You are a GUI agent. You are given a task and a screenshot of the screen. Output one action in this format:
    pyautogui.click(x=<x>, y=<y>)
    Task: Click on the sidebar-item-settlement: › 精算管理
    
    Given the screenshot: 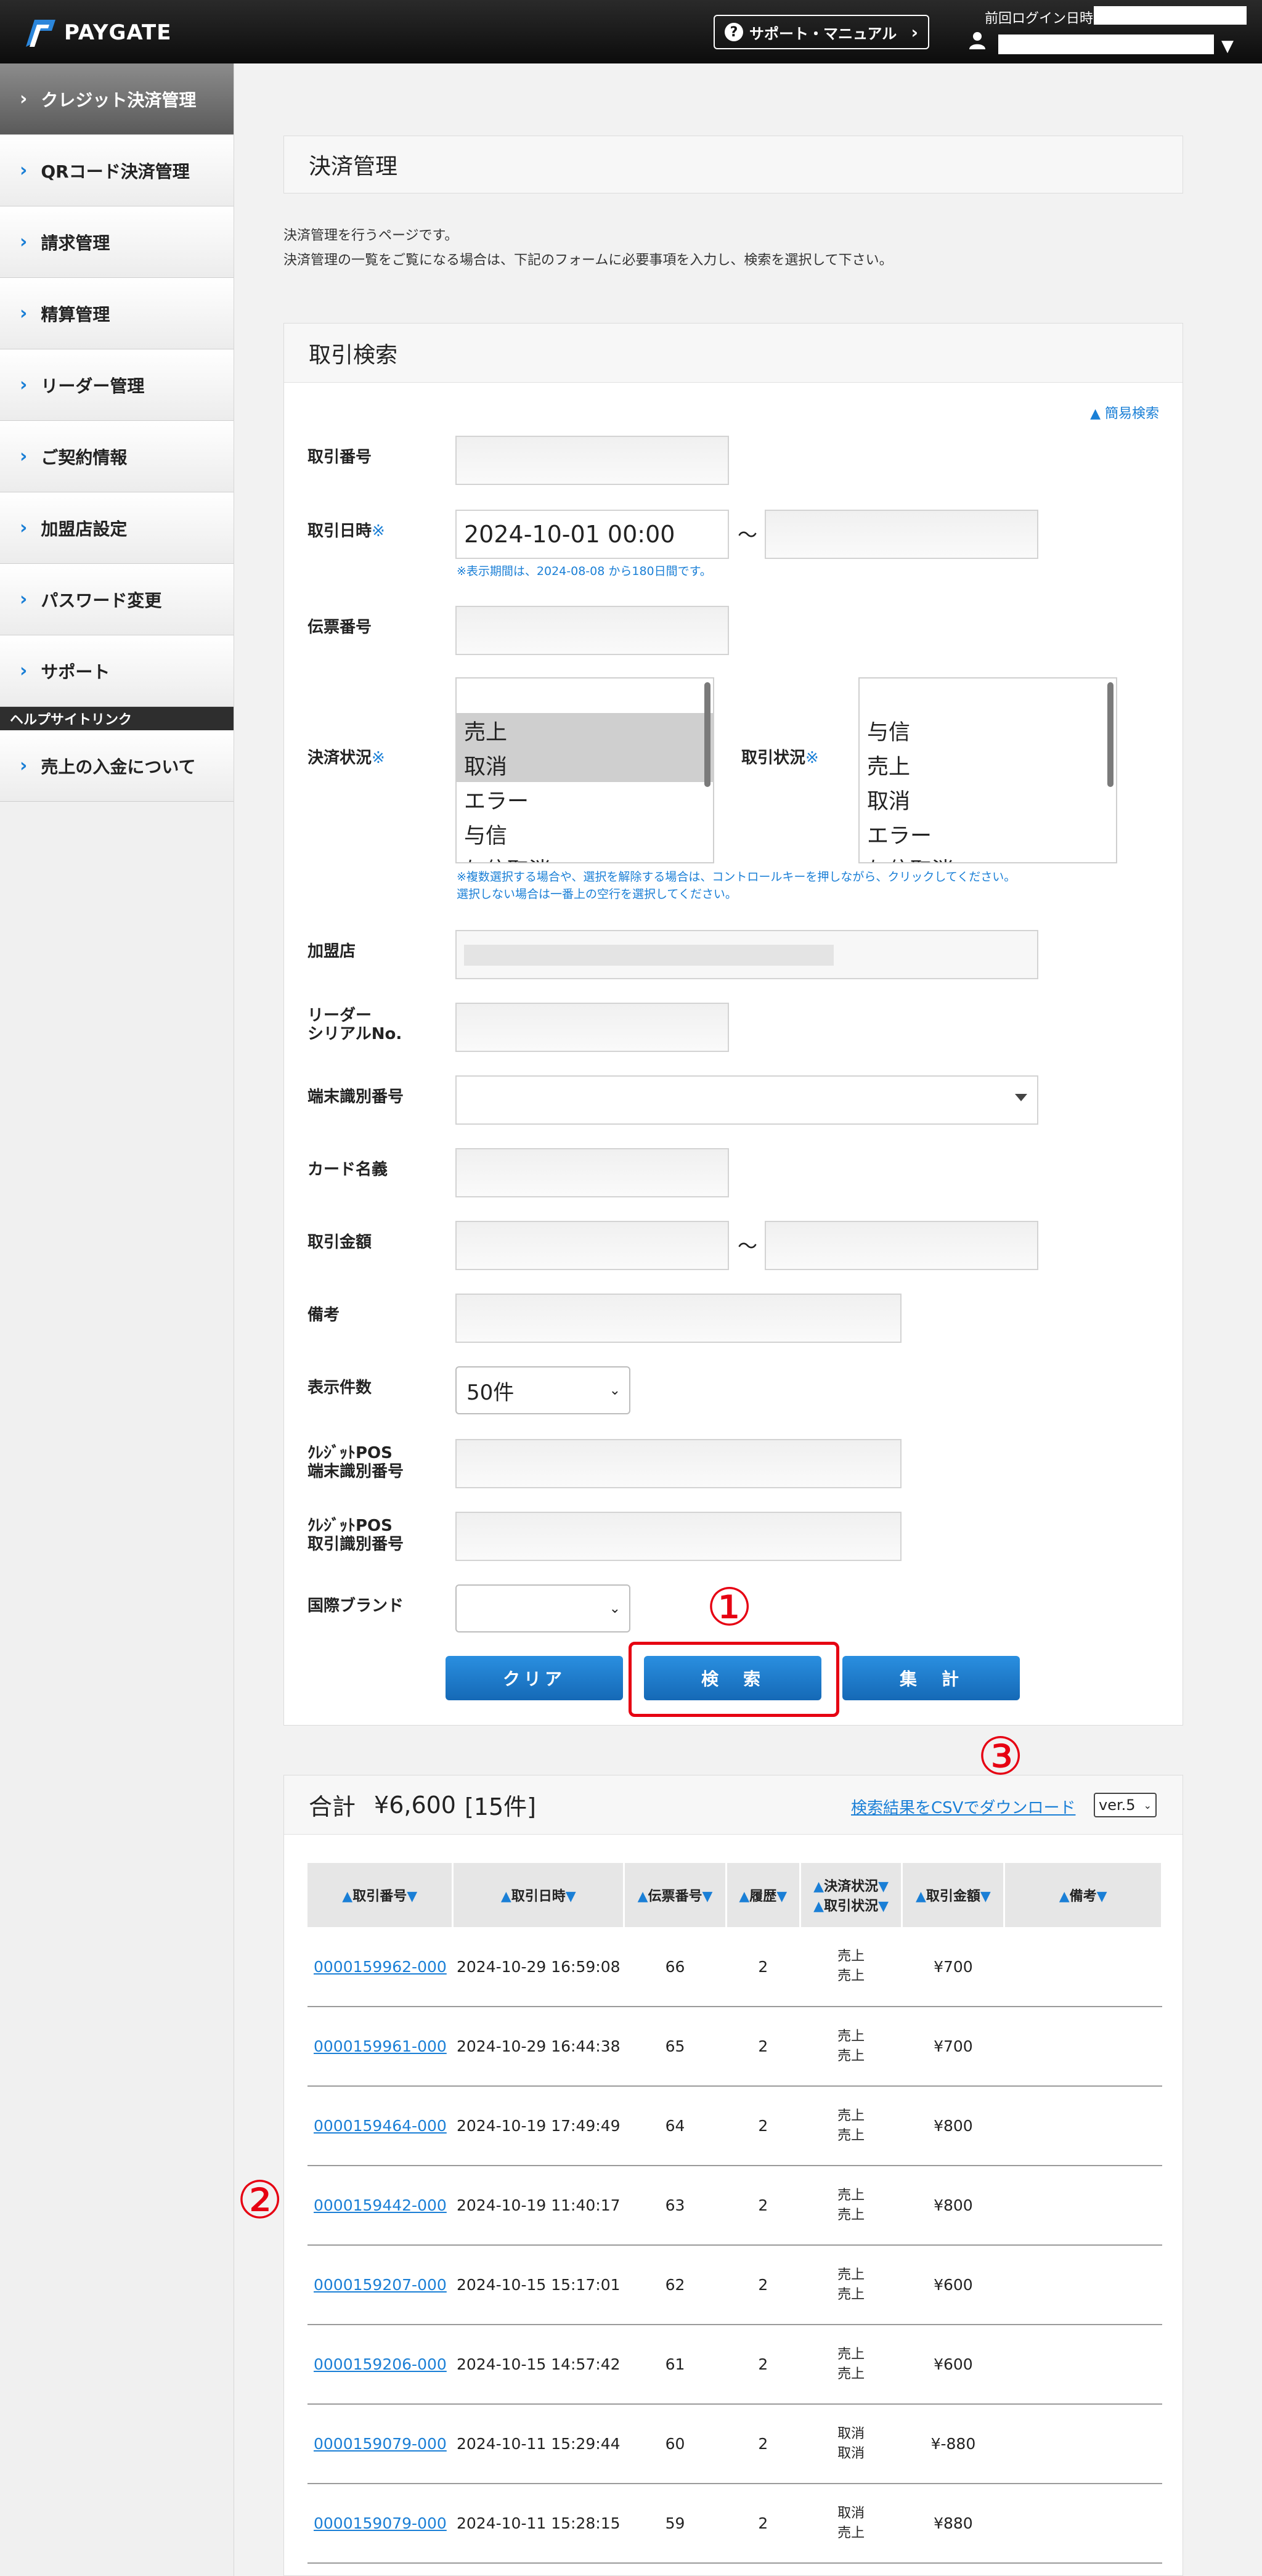 What is the action you would take?
    pyautogui.click(x=117, y=313)
    